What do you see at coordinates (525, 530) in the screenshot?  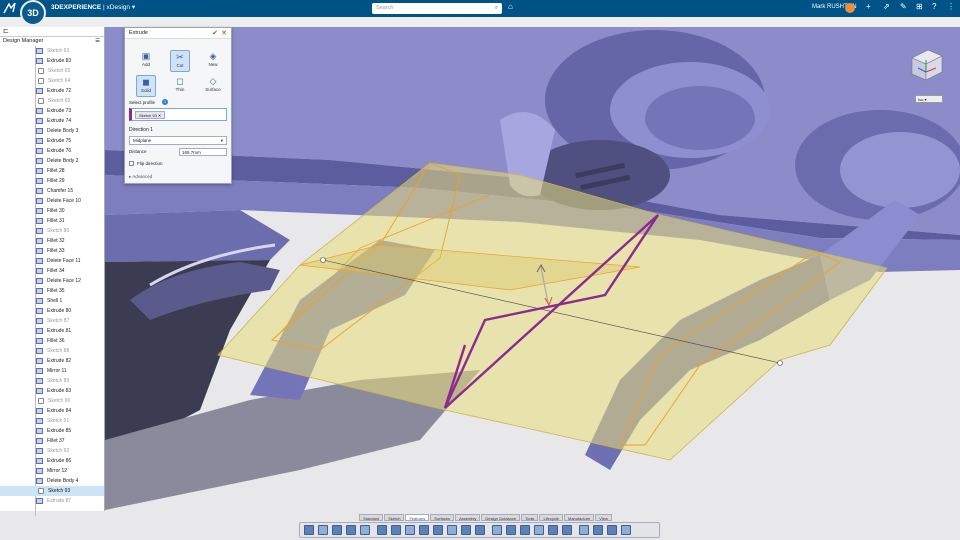 I see `transform-tool-icon` at bounding box center [525, 530].